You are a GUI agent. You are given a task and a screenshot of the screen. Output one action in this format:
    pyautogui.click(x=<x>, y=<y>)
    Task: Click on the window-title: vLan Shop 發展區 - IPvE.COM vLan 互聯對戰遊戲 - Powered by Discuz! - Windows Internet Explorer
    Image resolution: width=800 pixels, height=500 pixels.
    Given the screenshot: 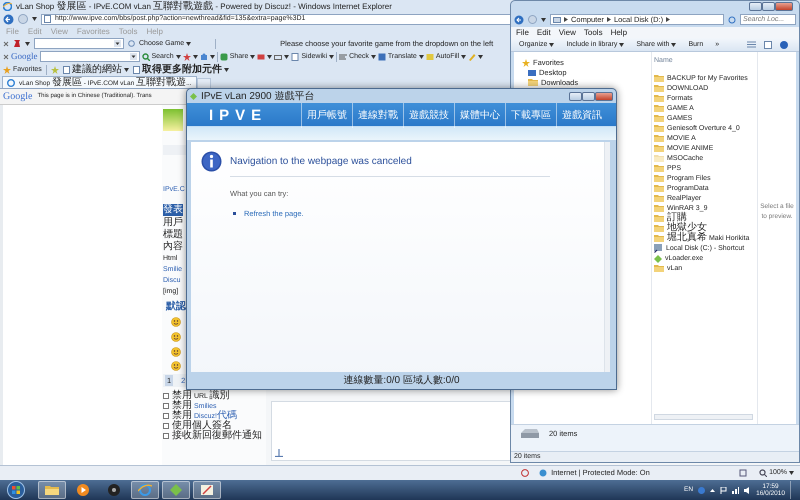 What is the action you would take?
    pyautogui.click(x=204, y=7)
    